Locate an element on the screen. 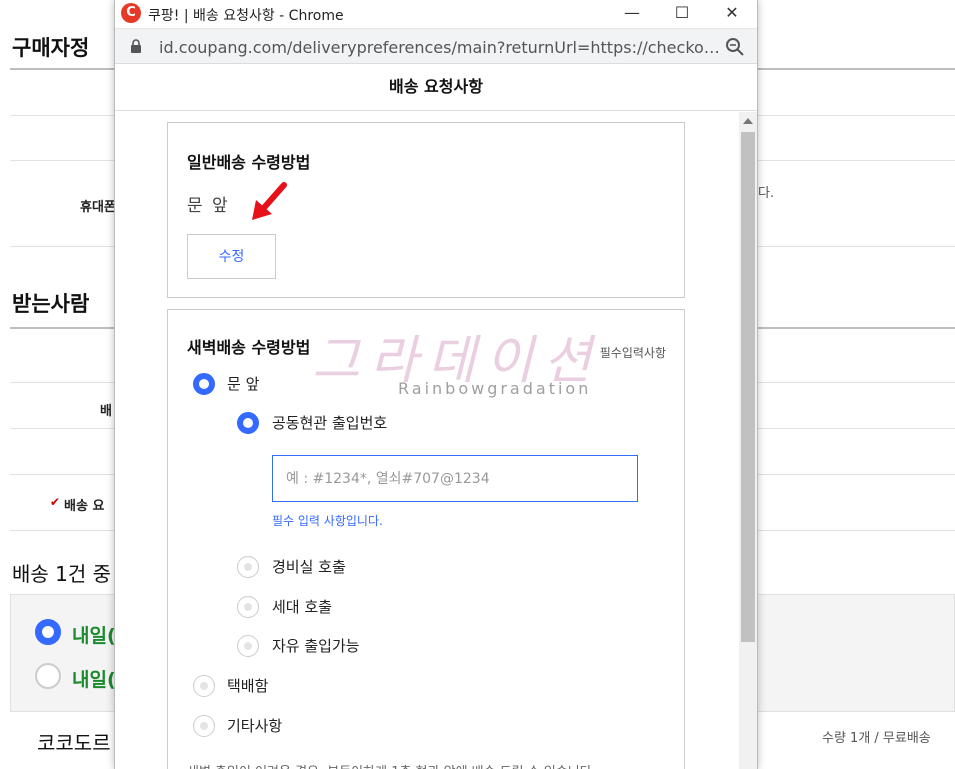 This screenshot has height=769, width=955. option-label: 기타사항 is located at coordinates (255, 726).